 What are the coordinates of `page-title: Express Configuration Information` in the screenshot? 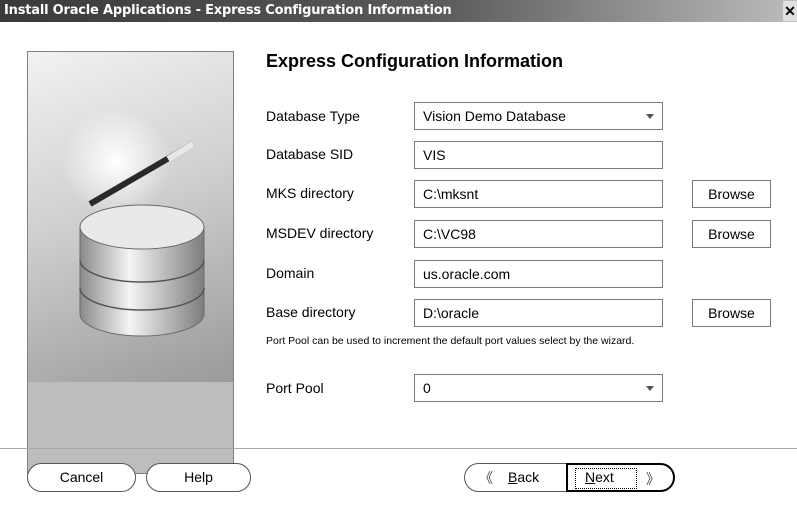 It's located at (415, 61).